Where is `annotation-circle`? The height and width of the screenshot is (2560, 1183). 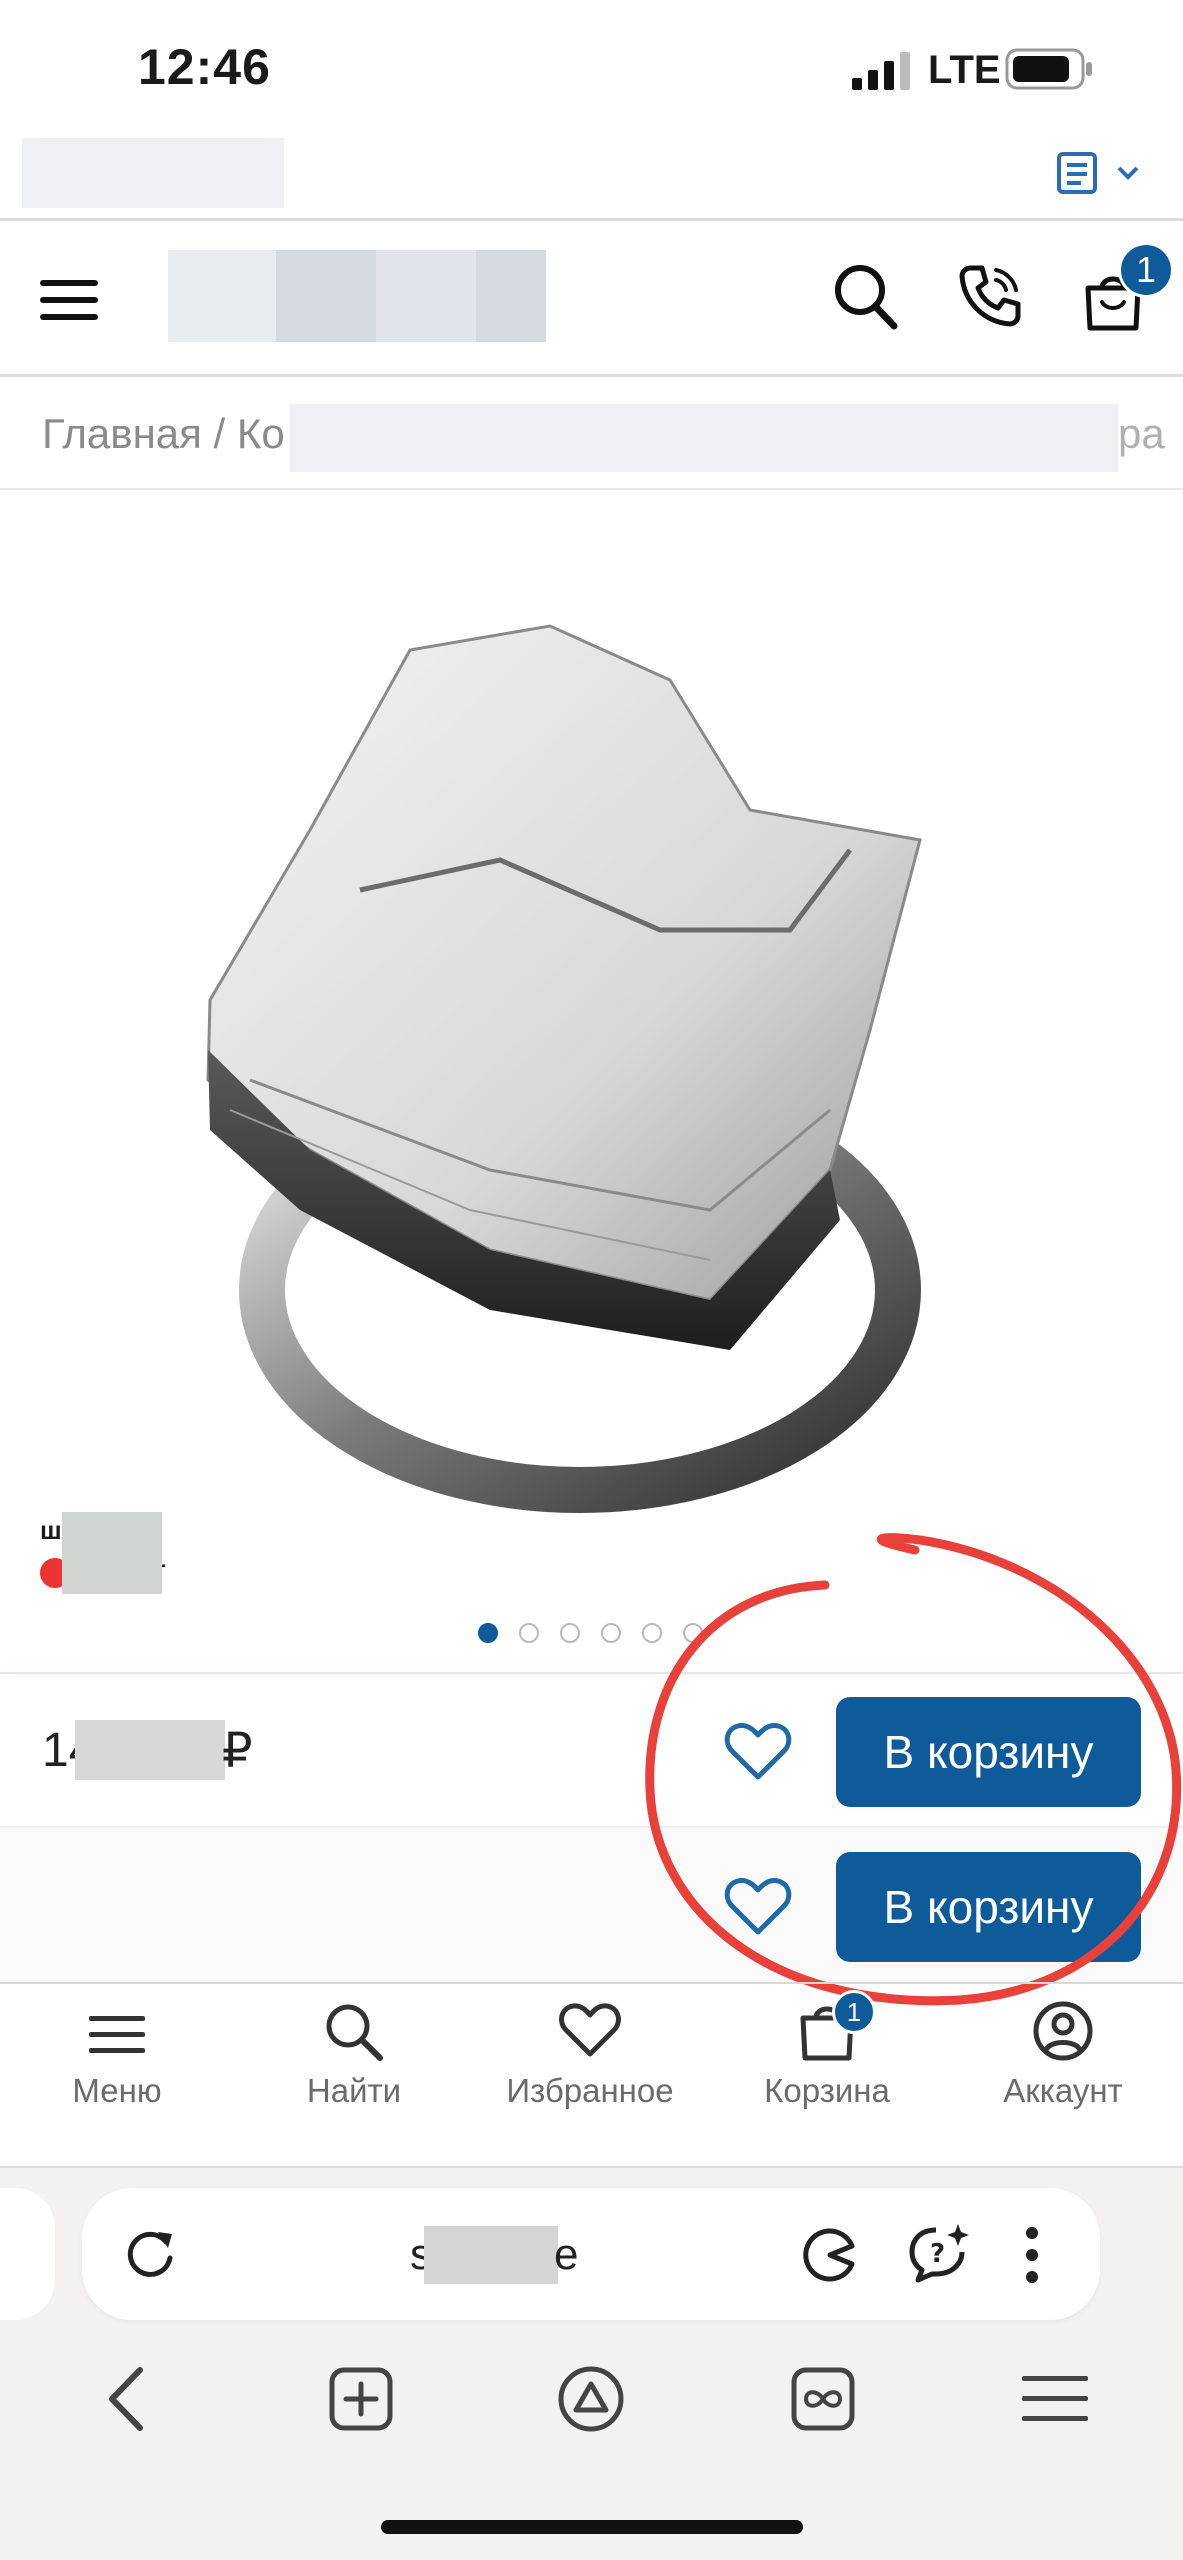
annotation-circle is located at coordinates (906, 1782).